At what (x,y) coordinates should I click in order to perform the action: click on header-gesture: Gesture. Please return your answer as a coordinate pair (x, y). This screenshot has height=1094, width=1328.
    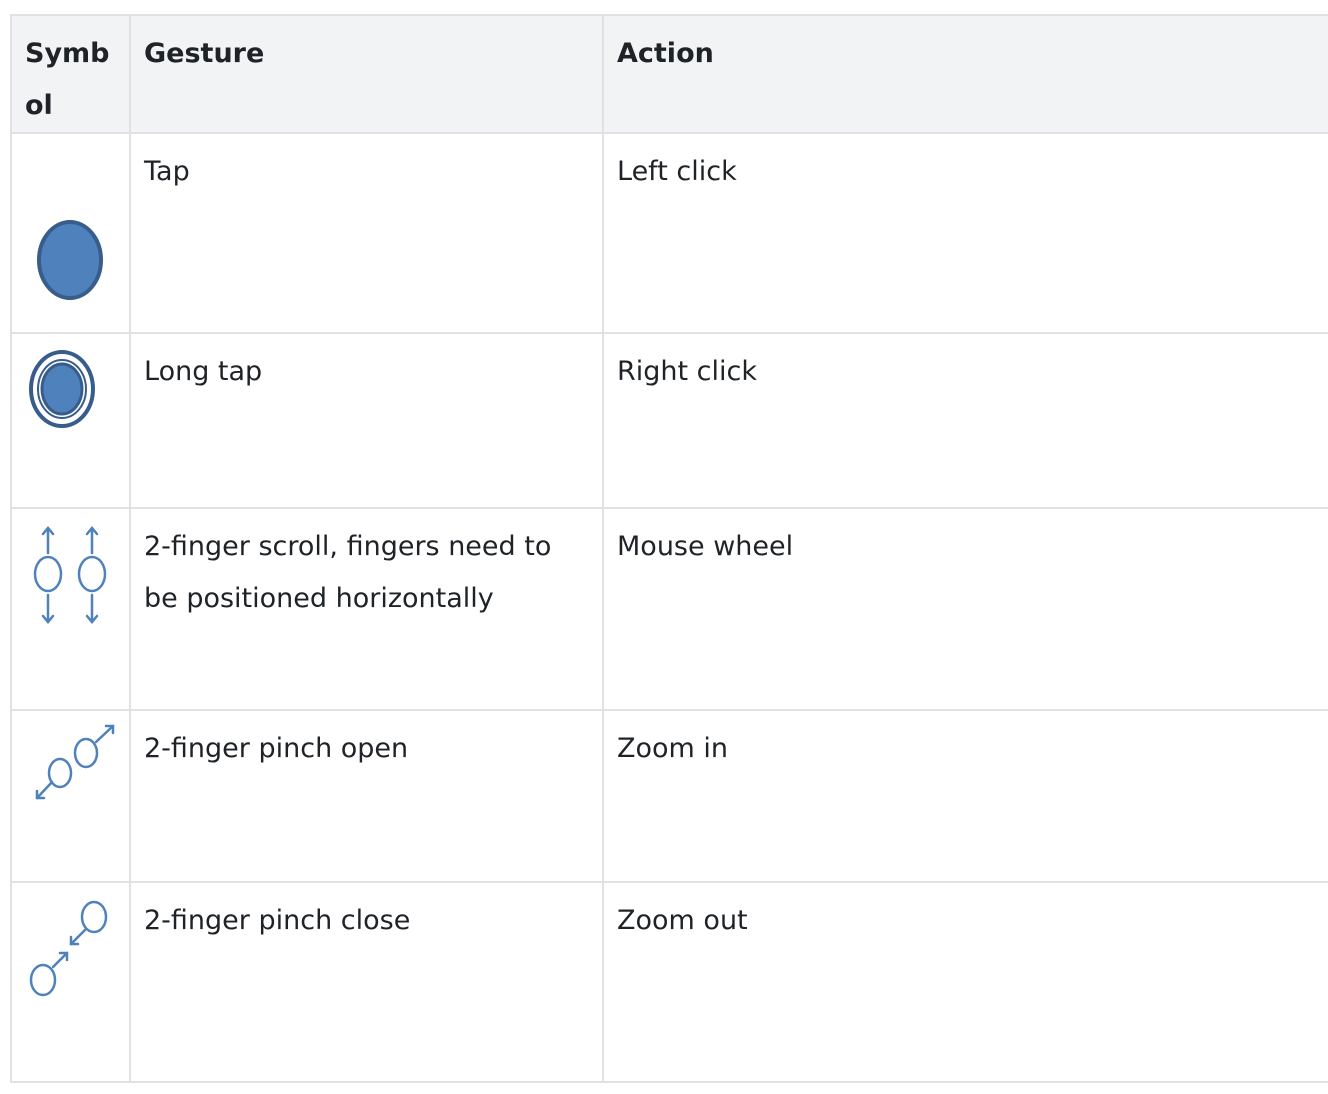
    Looking at the image, I should click on (366, 74).